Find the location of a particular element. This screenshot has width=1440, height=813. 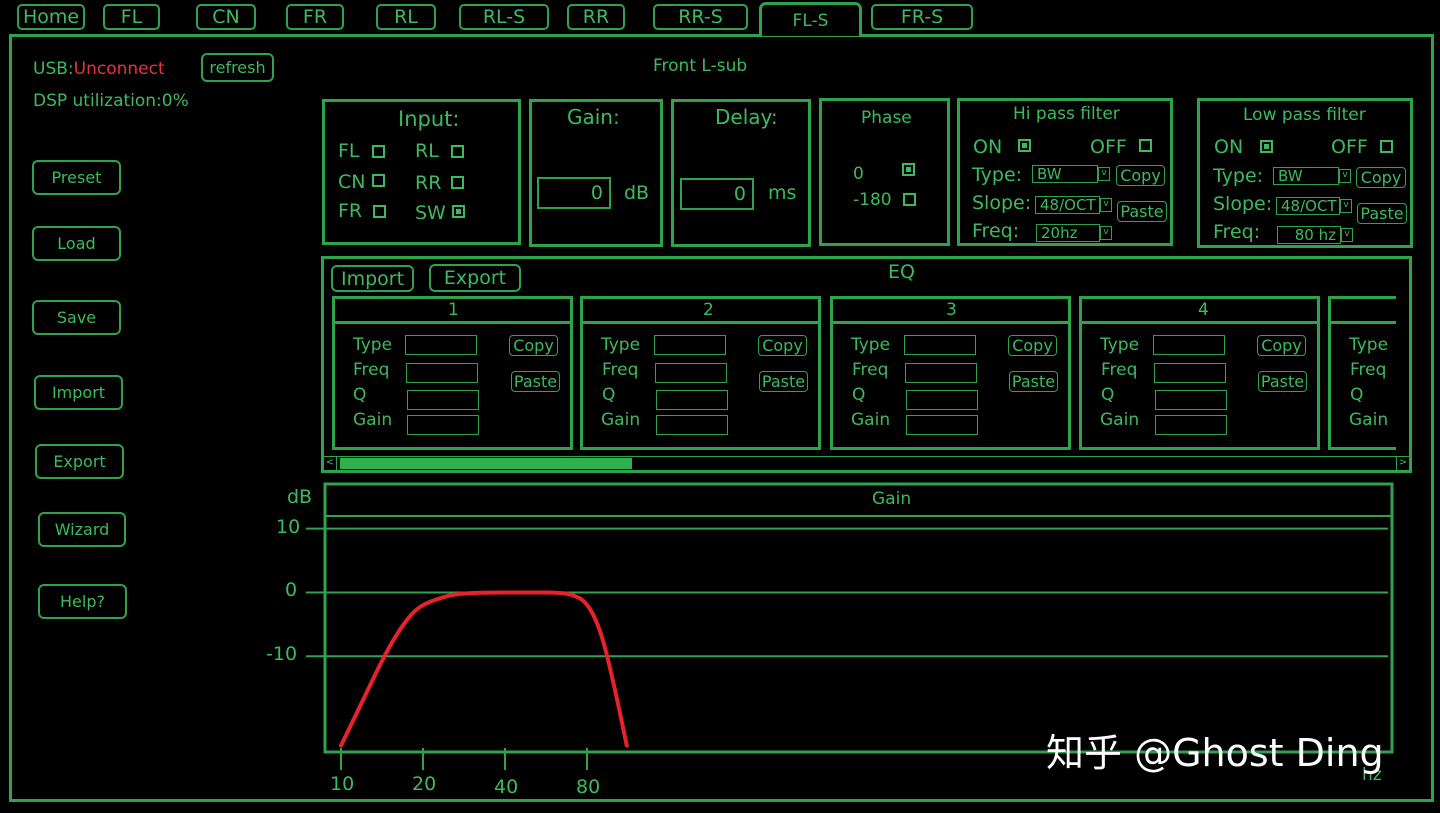

x-tick-label: 40 is located at coordinates (506, 787).